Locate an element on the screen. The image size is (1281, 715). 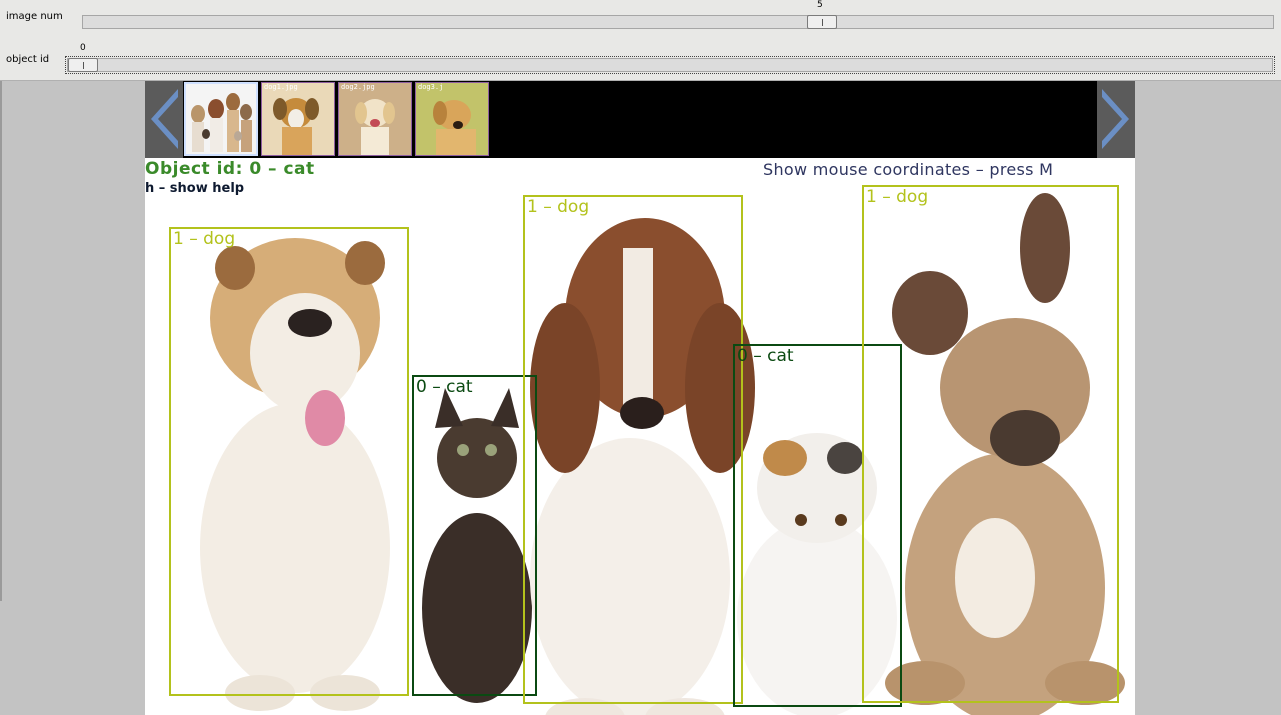
thumbnail-4: dog3.j is located at coordinates (452, 119).